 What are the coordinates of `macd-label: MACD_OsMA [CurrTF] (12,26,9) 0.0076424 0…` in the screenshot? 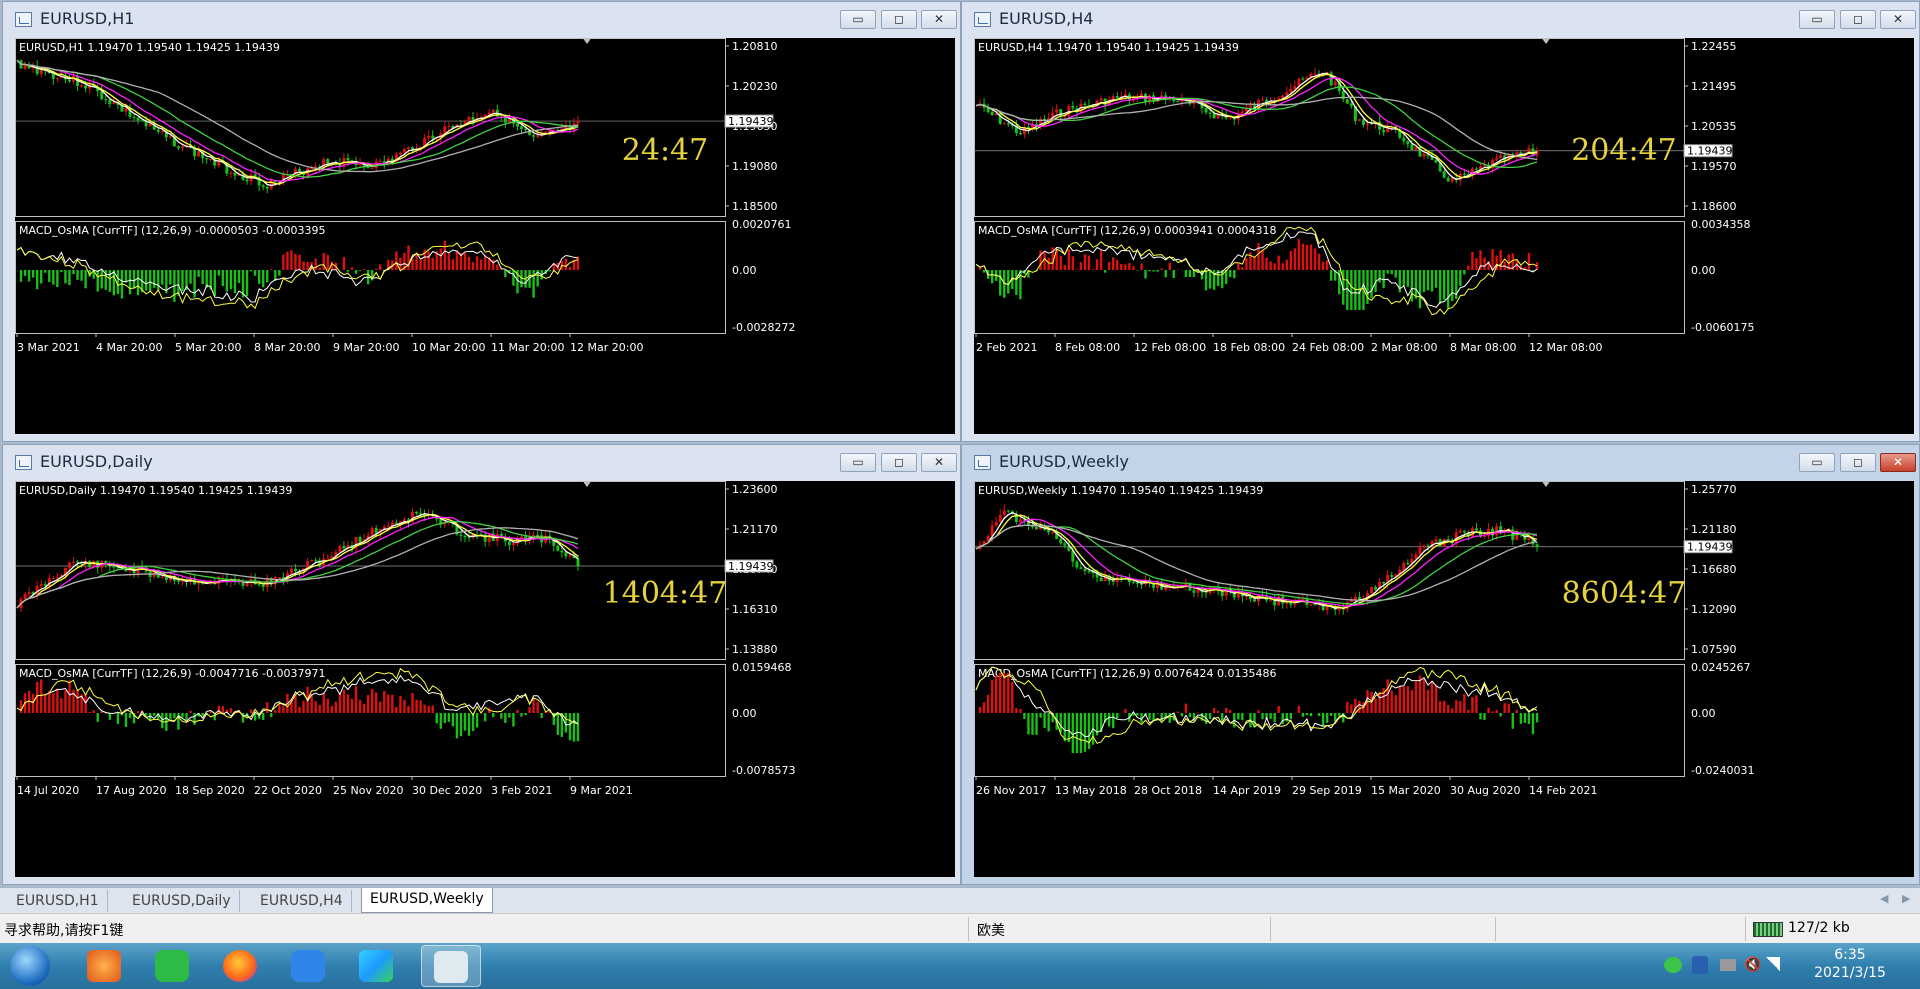 It's located at (1127, 673).